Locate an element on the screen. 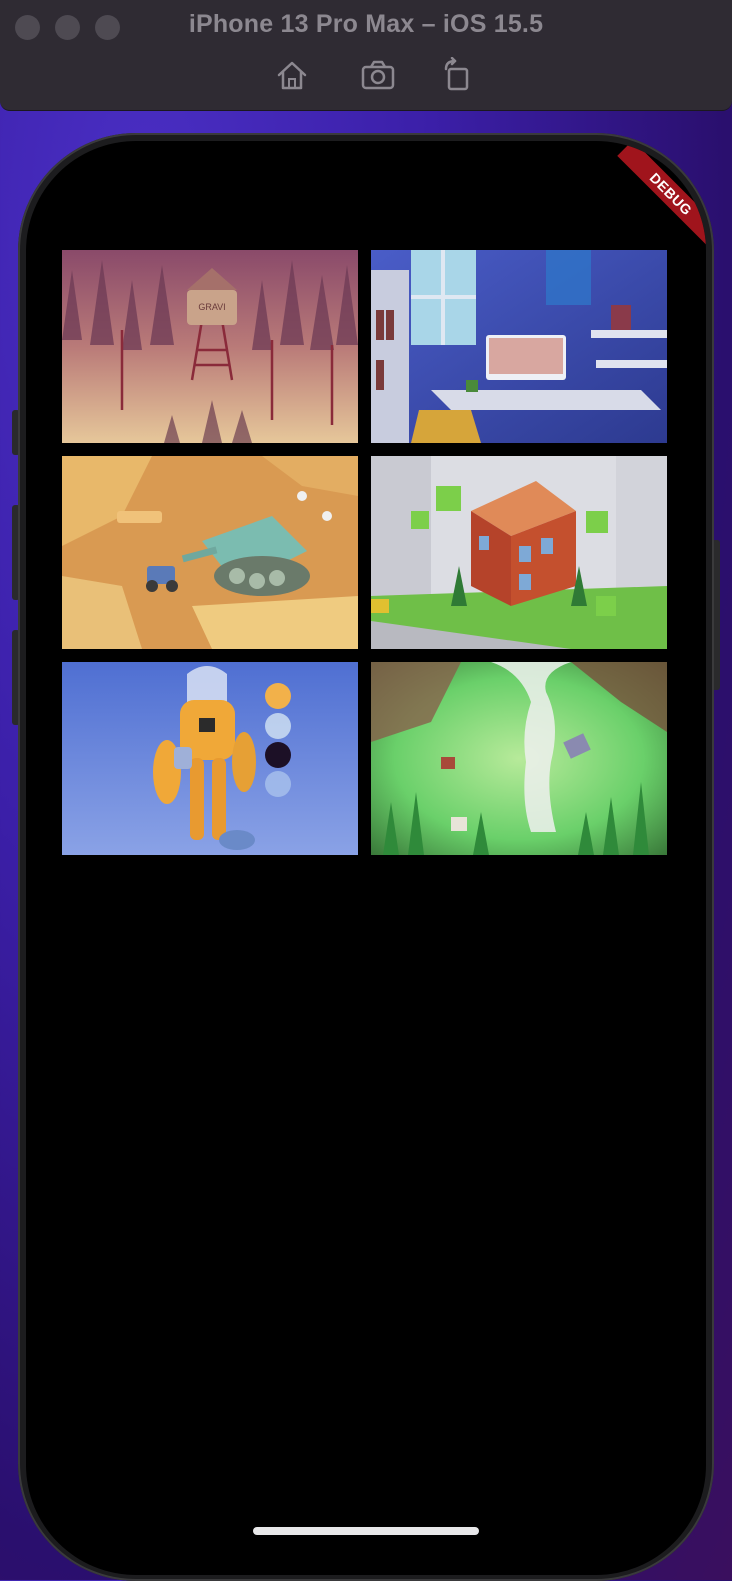 The height and width of the screenshot is (1581, 732). rotate-button is located at coordinates (458, 74).